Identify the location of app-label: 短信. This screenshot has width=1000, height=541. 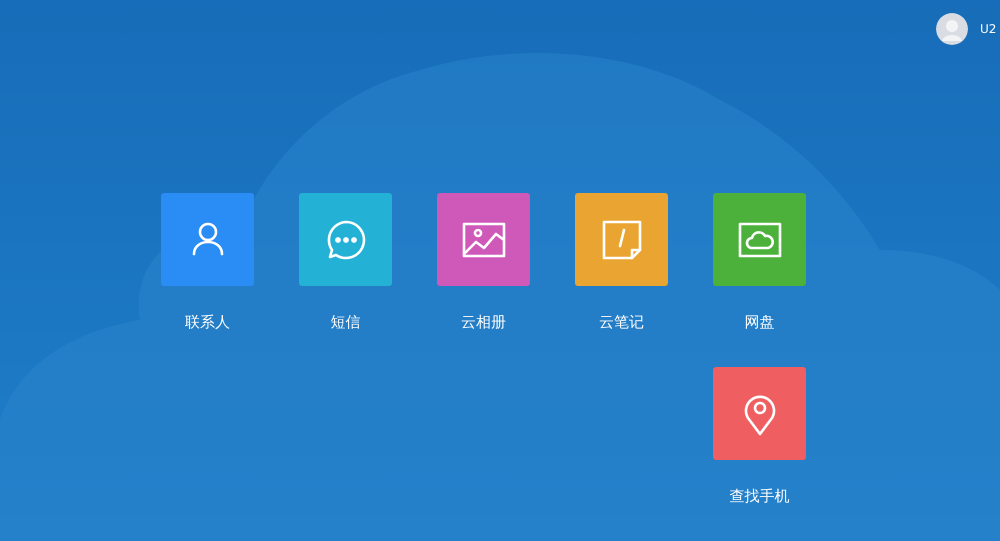
(345, 322).